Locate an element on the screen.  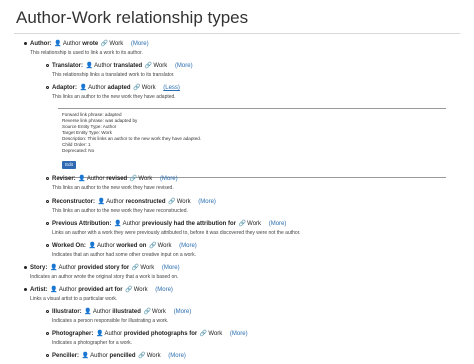
edit-button: Edit is located at coordinates (69, 165).